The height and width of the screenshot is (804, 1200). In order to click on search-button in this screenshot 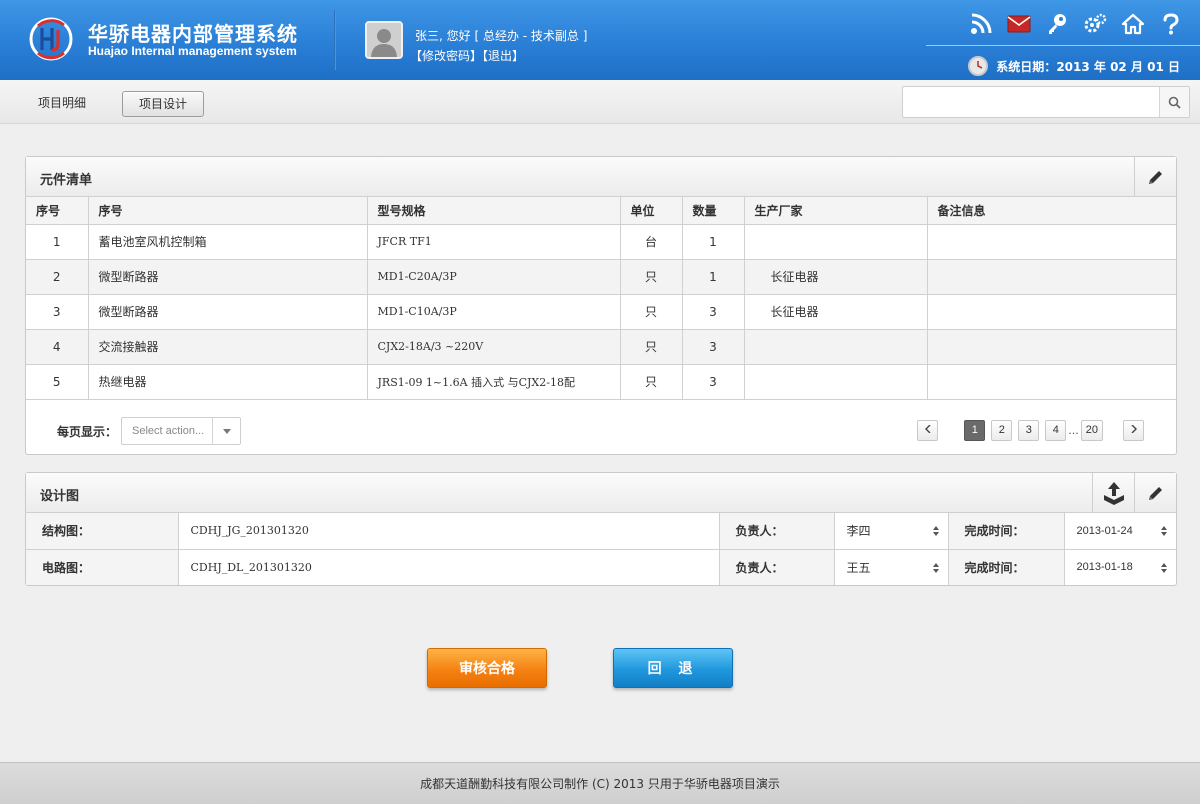, I will do `click(1174, 102)`.